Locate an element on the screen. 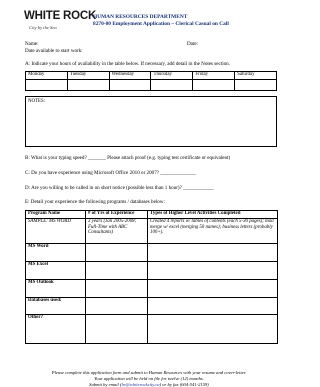 This screenshot has height=387, width=320. table-row: MS Outlook is located at coordinates (151, 288).